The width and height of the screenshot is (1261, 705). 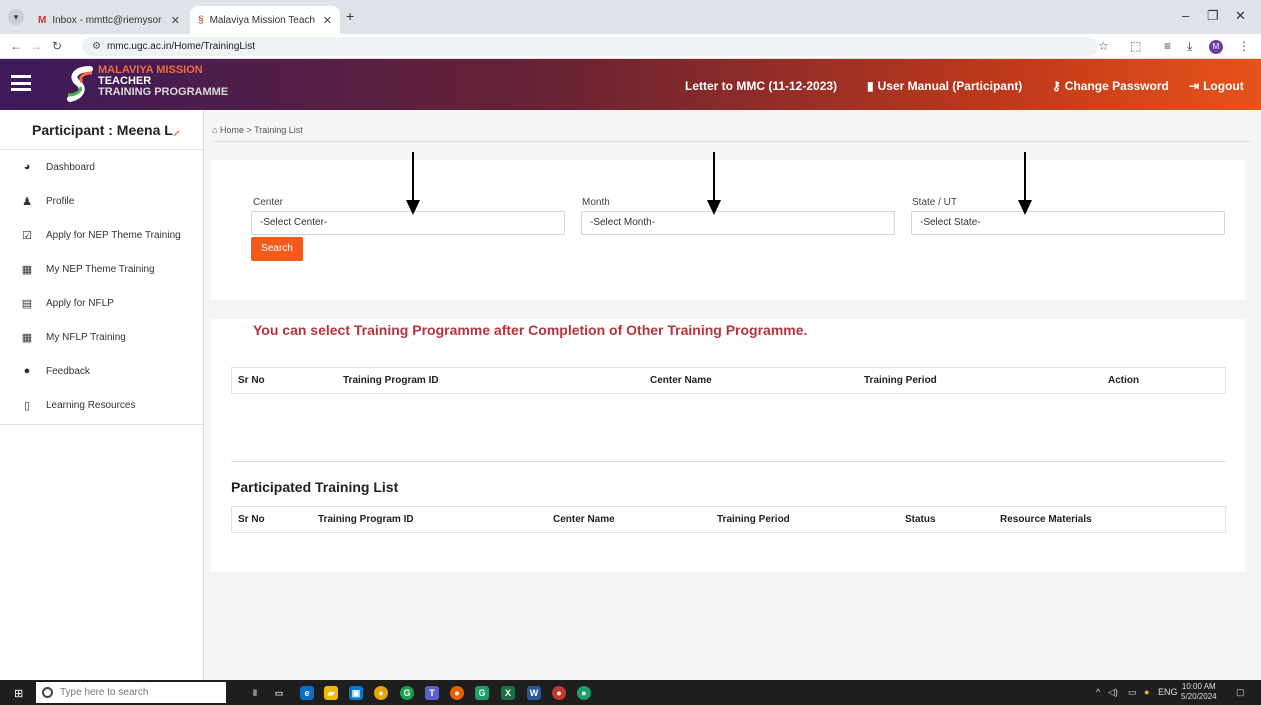 I want to click on state-select: -Select State-, so click(x=1068, y=223).